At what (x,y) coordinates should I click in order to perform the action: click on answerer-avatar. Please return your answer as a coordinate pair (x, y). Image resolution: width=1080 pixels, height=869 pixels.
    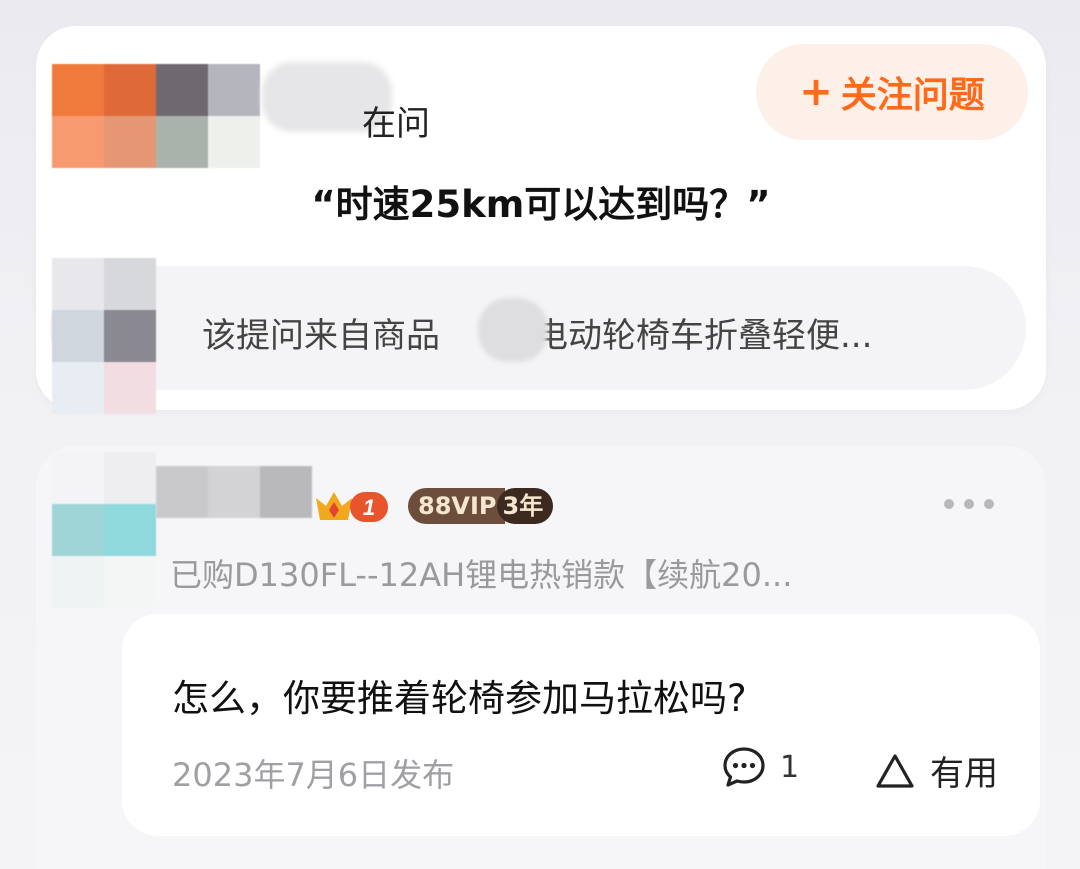
    Looking at the image, I should click on (104, 530).